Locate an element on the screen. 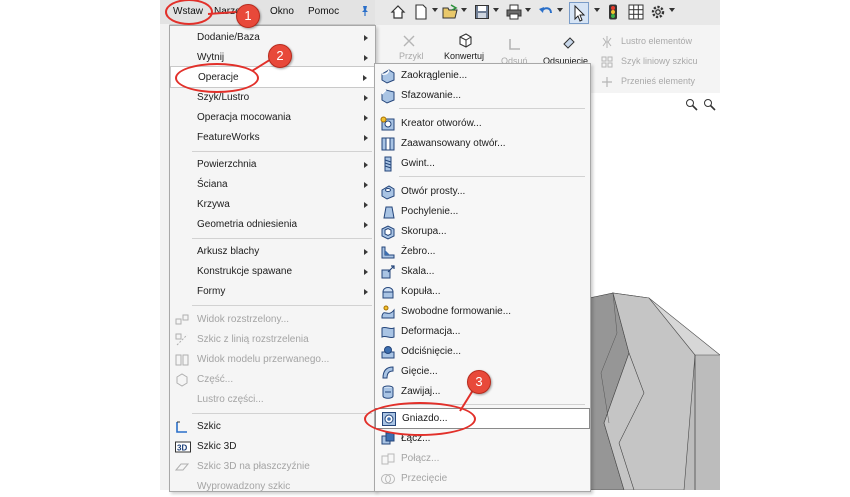 This screenshot has height=497, width=850. advanced-hole-icon is located at coordinates (388, 144).